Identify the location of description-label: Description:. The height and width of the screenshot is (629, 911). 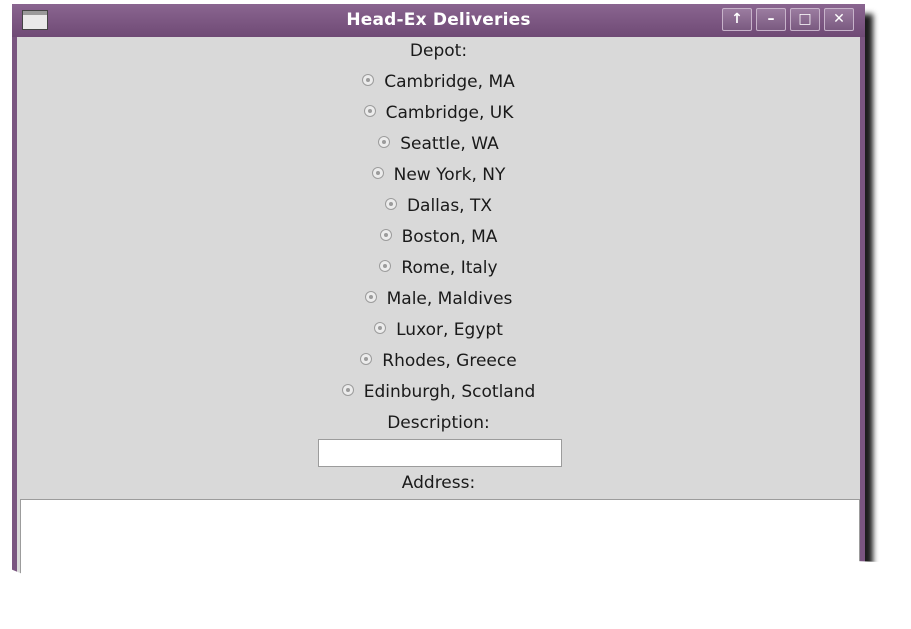
(438, 423).